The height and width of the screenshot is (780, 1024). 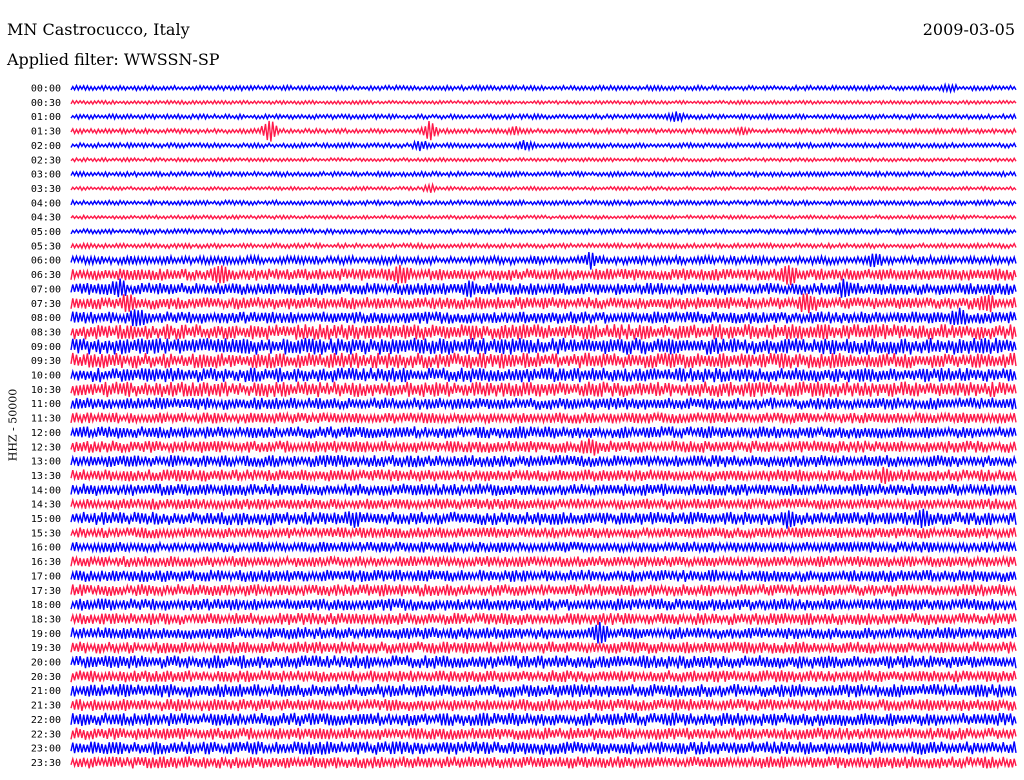 I want to click on tick-label: 11:30, so click(x=46, y=419).